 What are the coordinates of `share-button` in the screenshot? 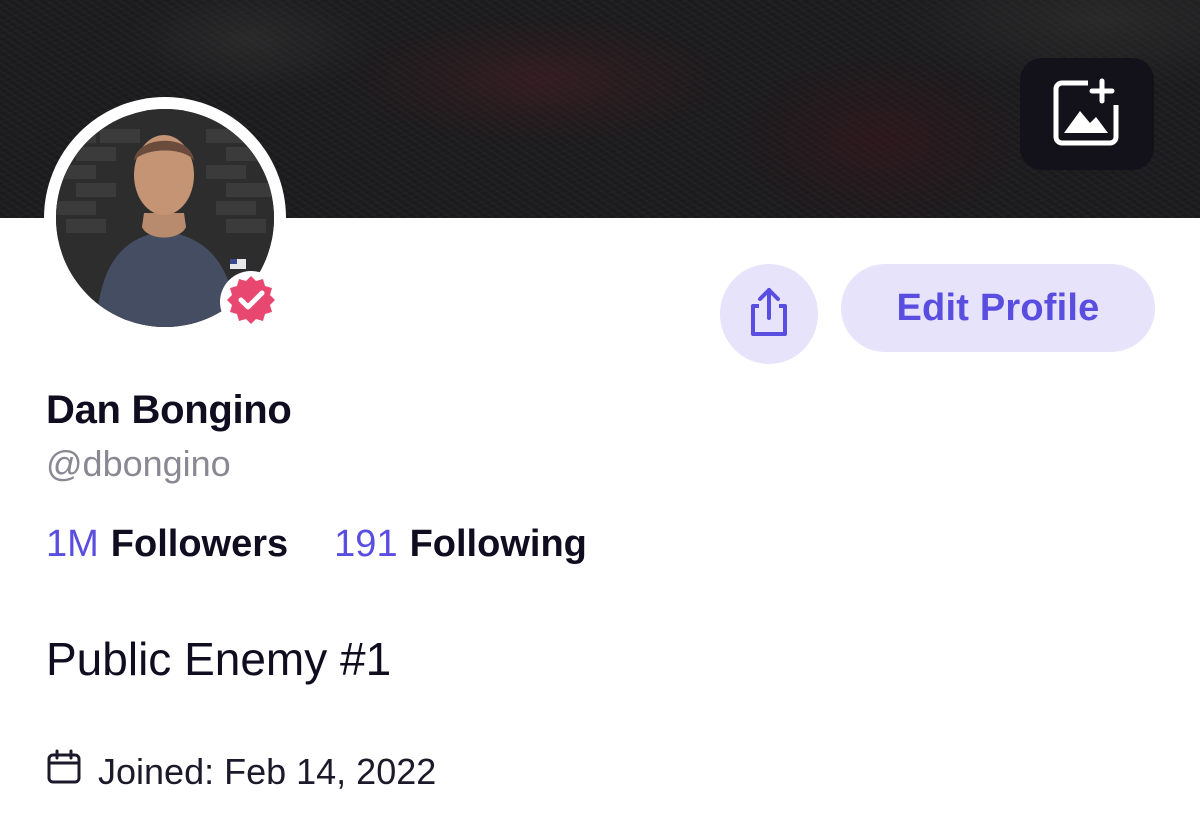 It's located at (769, 314).